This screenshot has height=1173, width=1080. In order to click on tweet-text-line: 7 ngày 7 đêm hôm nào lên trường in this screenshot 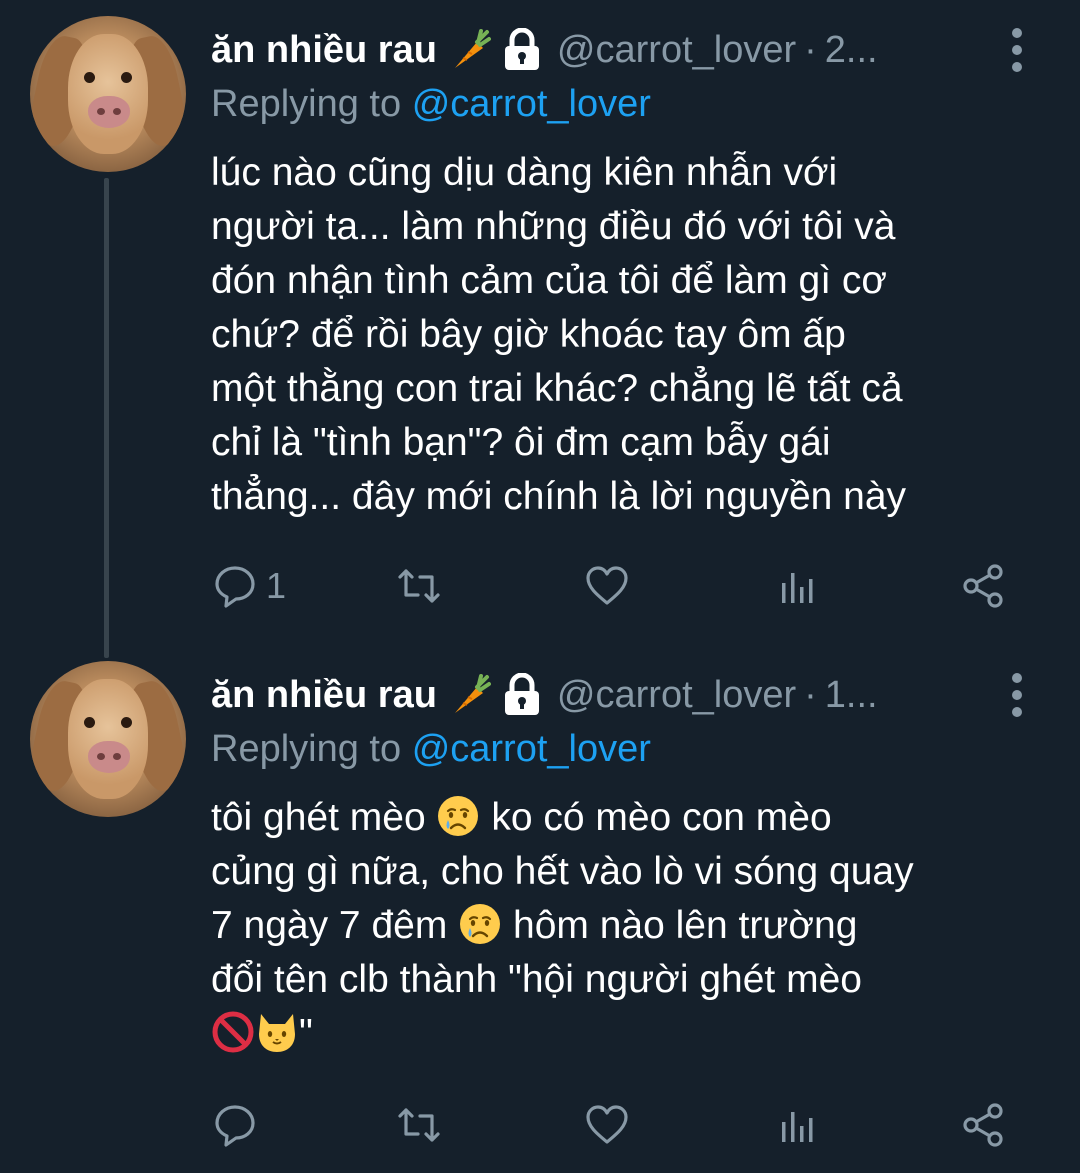, I will do `click(631, 926)`.